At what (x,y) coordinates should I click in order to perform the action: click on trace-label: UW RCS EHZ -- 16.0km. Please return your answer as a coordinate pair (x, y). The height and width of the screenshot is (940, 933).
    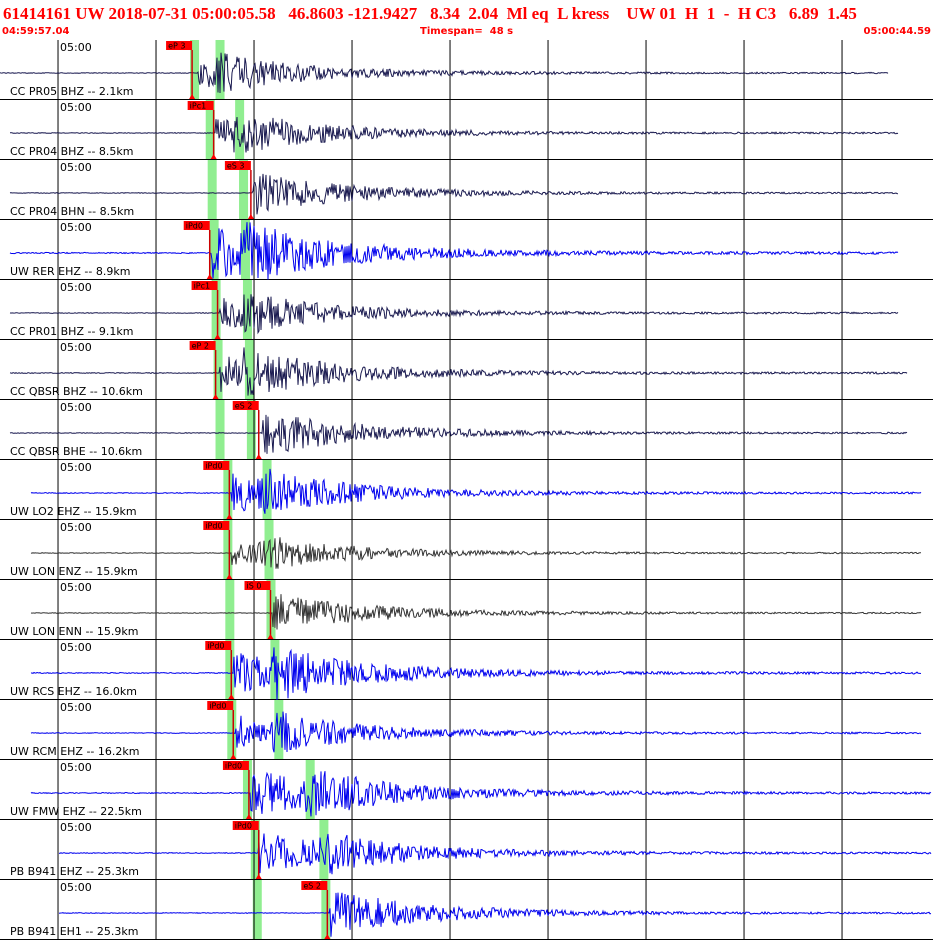
    Looking at the image, I should click on (73, 691).